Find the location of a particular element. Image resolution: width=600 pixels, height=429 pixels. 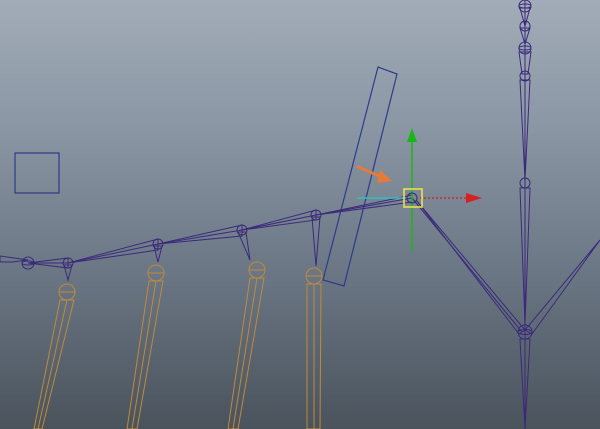

limb-bone-2-mid is located at coordinates (144, 354).